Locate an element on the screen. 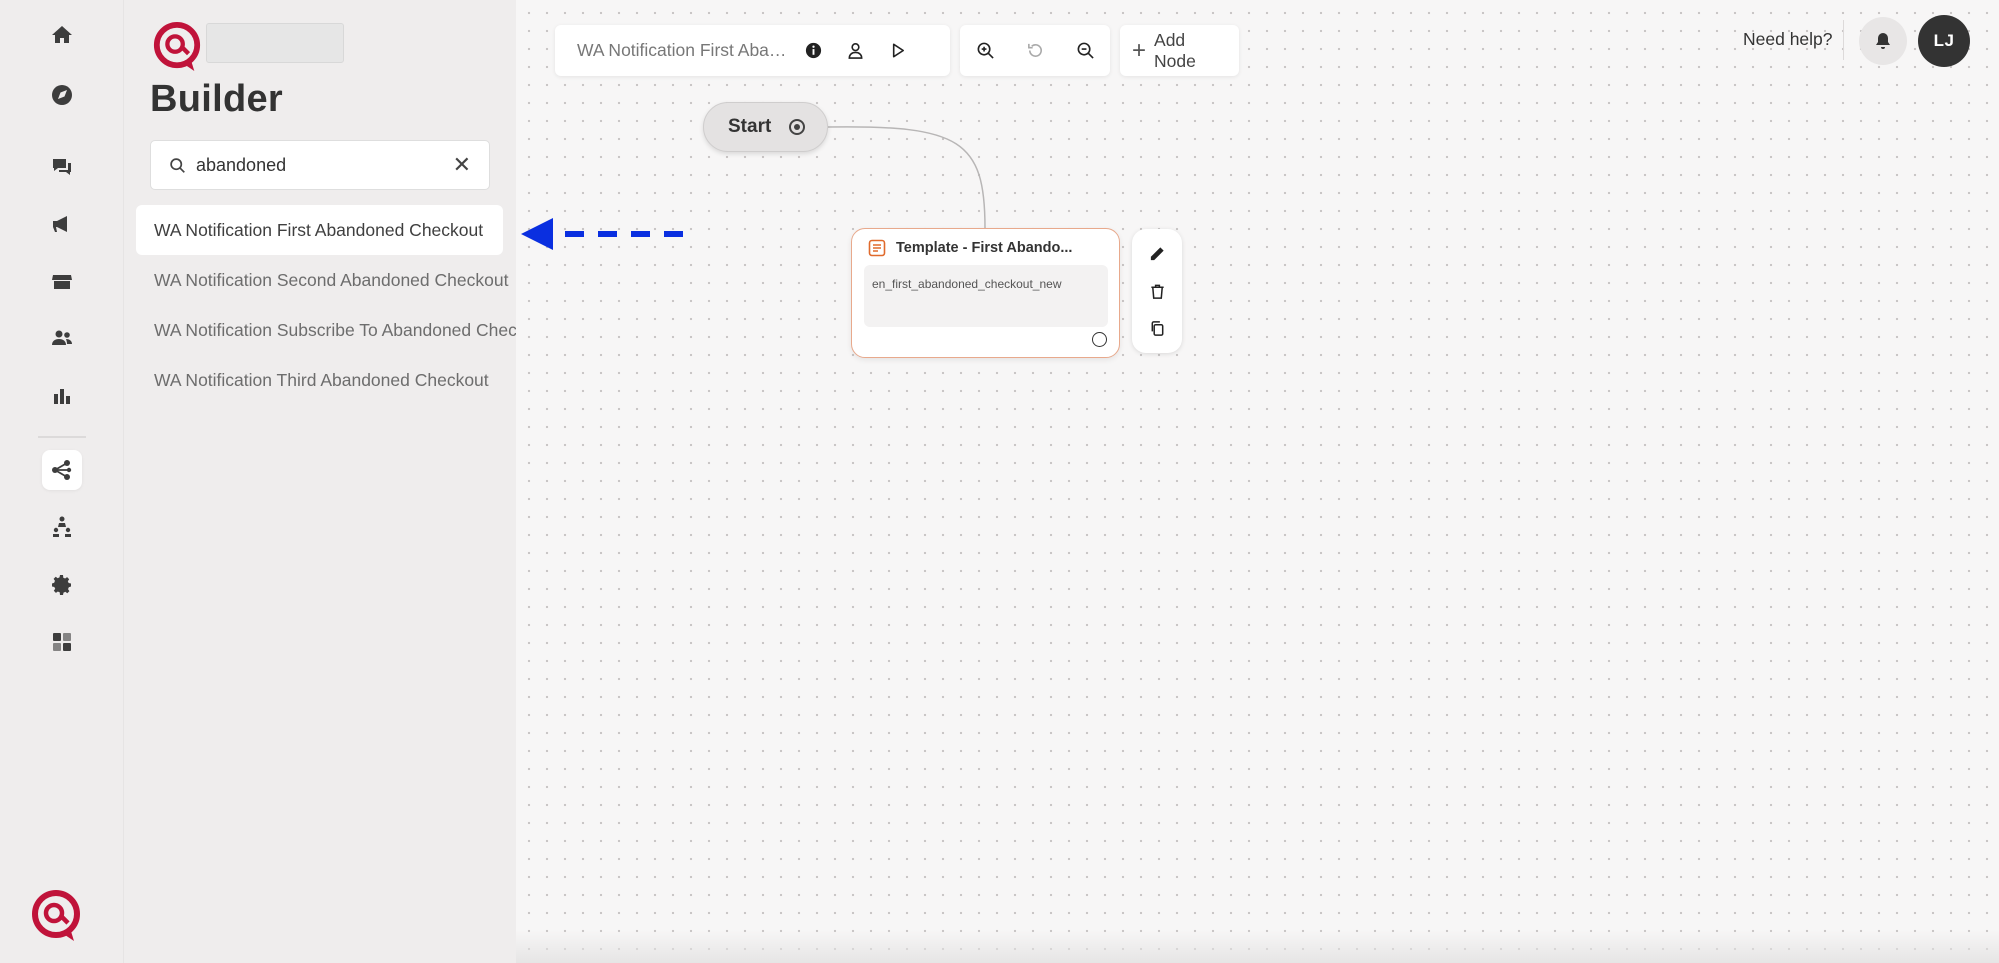 The image size is (1999, 963). canvas-bottom-fade is located at coordinates (1257, 946).